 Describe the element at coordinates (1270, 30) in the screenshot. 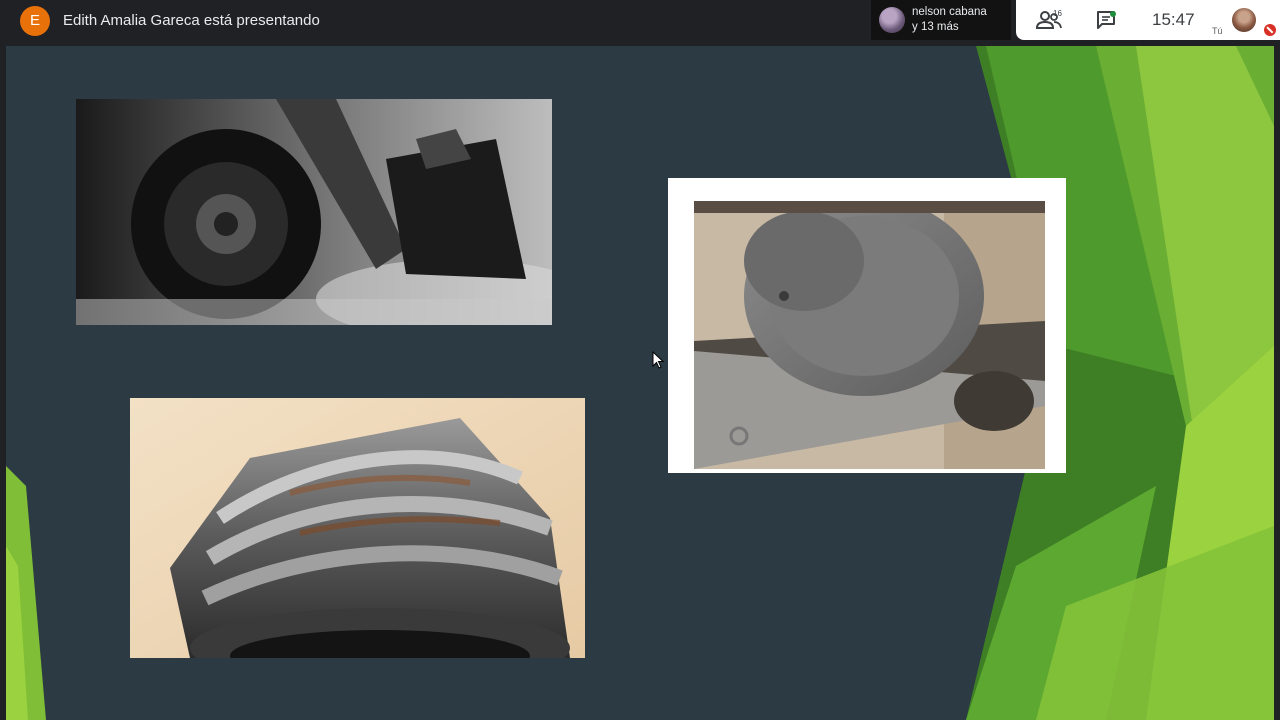

I see `mic-off-icon` at that location.